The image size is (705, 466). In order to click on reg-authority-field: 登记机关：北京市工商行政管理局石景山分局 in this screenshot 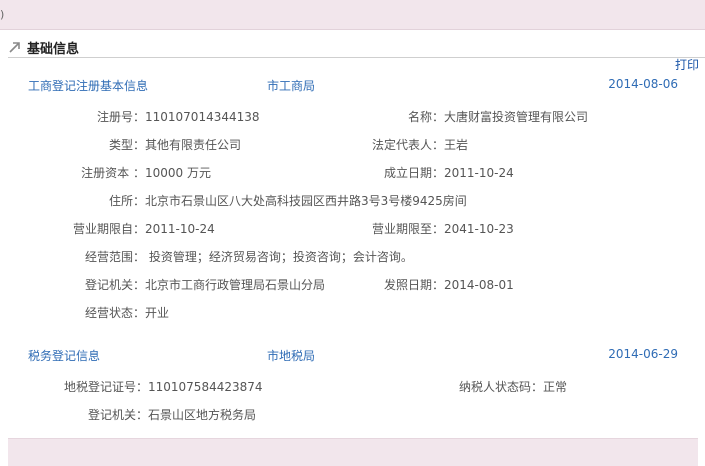, I will do `click(182, 284)`.